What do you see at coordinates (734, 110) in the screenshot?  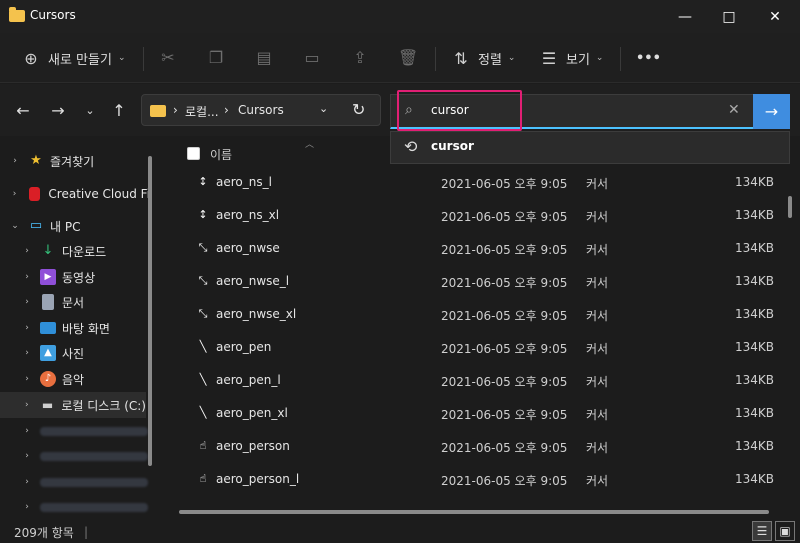 I see `clear-search-icon: ✕` at bounding box center [734, 110].